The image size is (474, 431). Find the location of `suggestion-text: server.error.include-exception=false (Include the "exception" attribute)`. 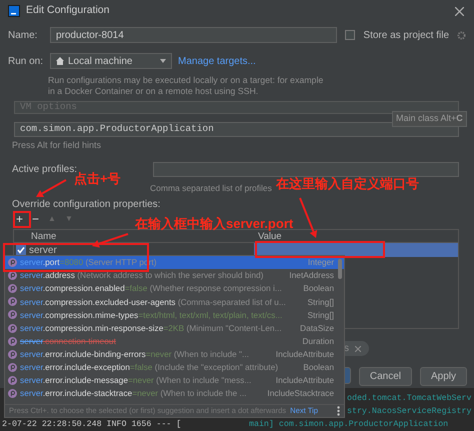

suggestion-text: server.error.include-exception=false (Include the "exception" attribute) is located at coordinates (149, 367).